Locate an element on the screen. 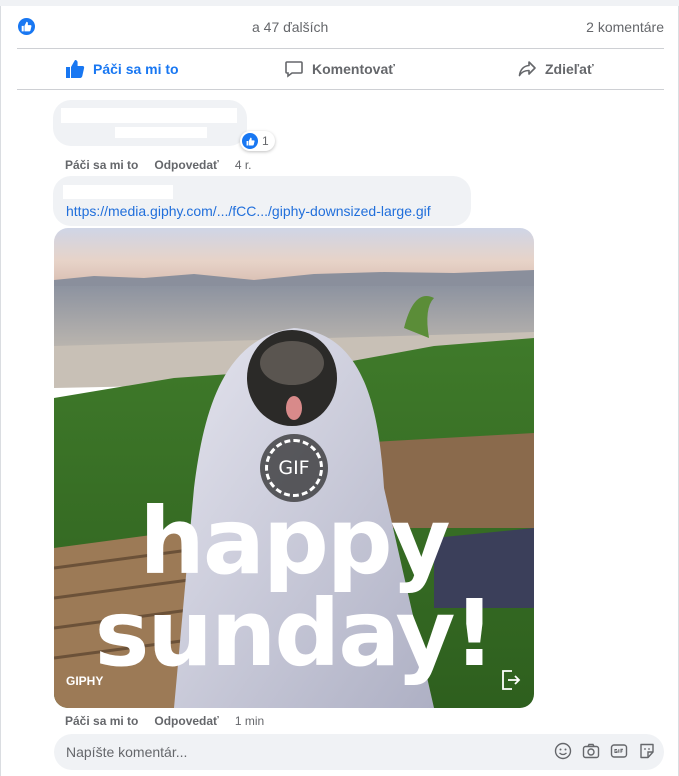 The width and height of the screenshot is (679, 776). open-external-icon is located at coordinates (510, 680).